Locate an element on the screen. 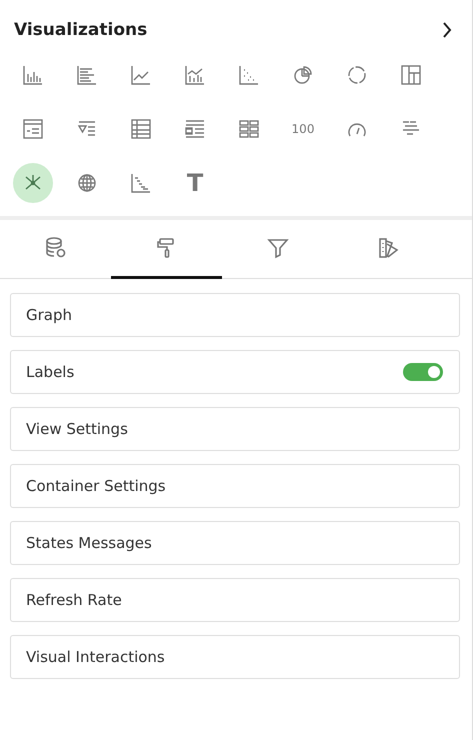  settings-section-header: View Settings is located at coordinates (235, 429).